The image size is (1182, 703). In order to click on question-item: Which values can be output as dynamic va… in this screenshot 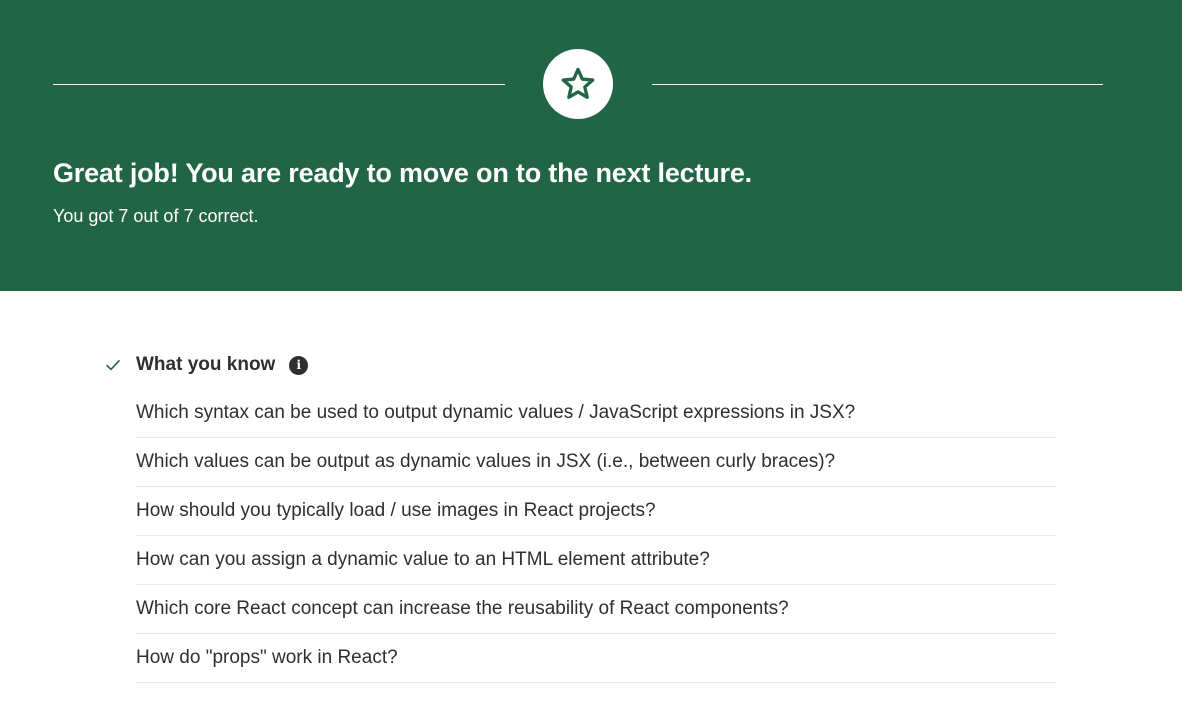, I will do `click(596, 462)`.